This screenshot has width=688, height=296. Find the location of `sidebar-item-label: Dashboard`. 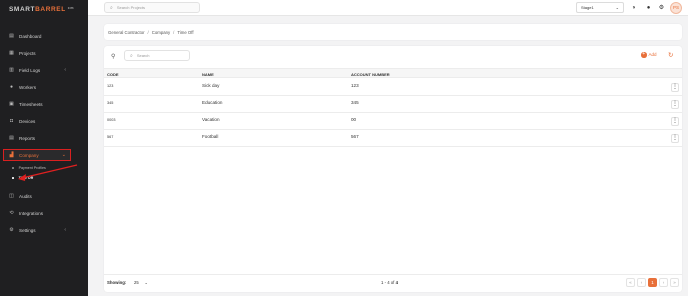

sidebar-item-label: Dashboard is located at coordinates (30, 36).